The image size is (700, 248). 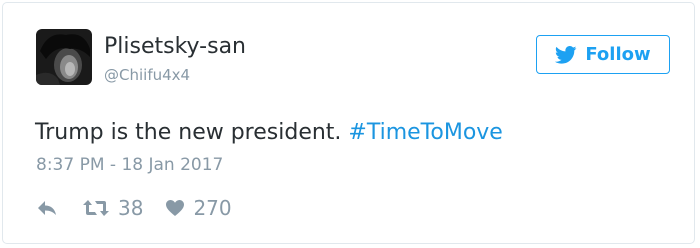 What do you see at coordinates (147, 75) in the screenshot?
I see `user-handle: @Chiifu4x4` at bounding box center [147, 75].